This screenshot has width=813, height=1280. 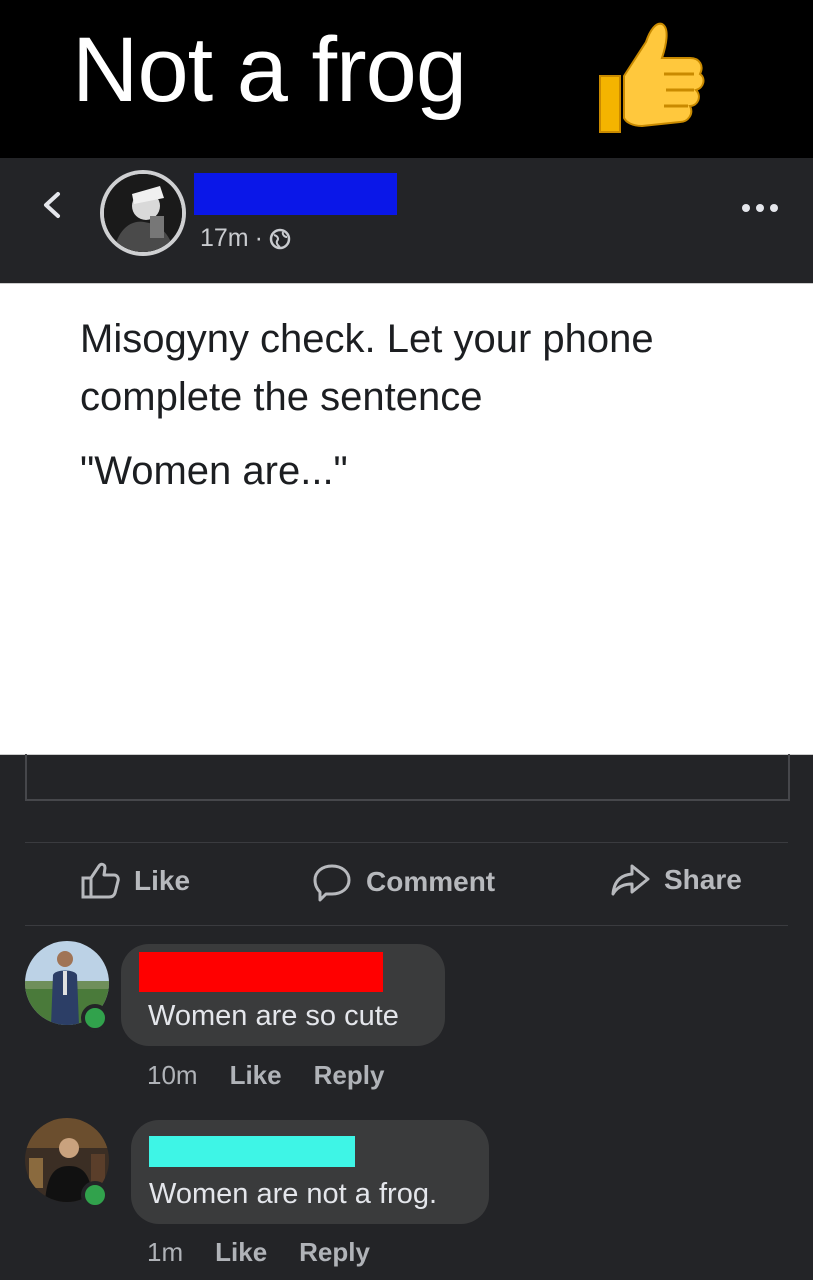 I want to click on post-attachment-frame, so click(x=407, y=777).